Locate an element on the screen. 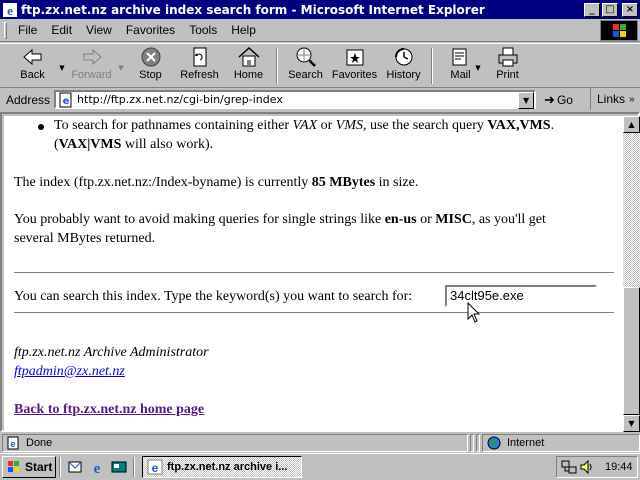 The width and height of the screenshot is (640, 480). text: , as you'll get is located at coordinates (508, 219).